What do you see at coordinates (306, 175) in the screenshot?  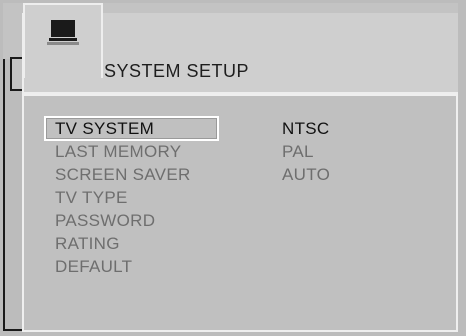 I see `option-auto: AUTO` at bounding box center [306, 175].